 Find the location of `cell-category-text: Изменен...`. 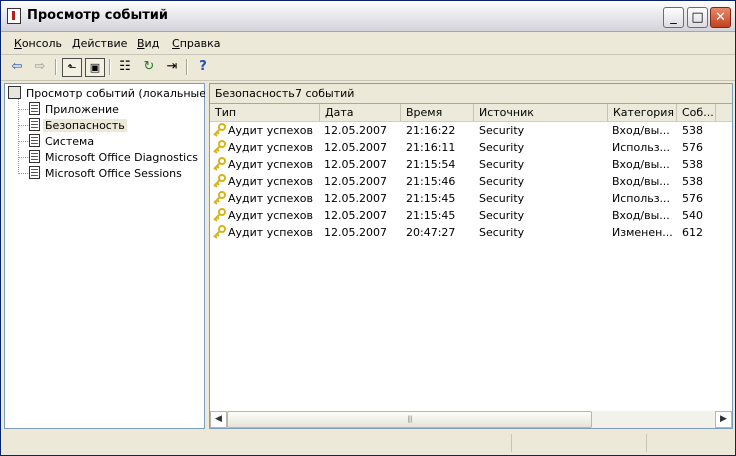

cell-category-text: Изменен... is located at coordinates (642, 232).